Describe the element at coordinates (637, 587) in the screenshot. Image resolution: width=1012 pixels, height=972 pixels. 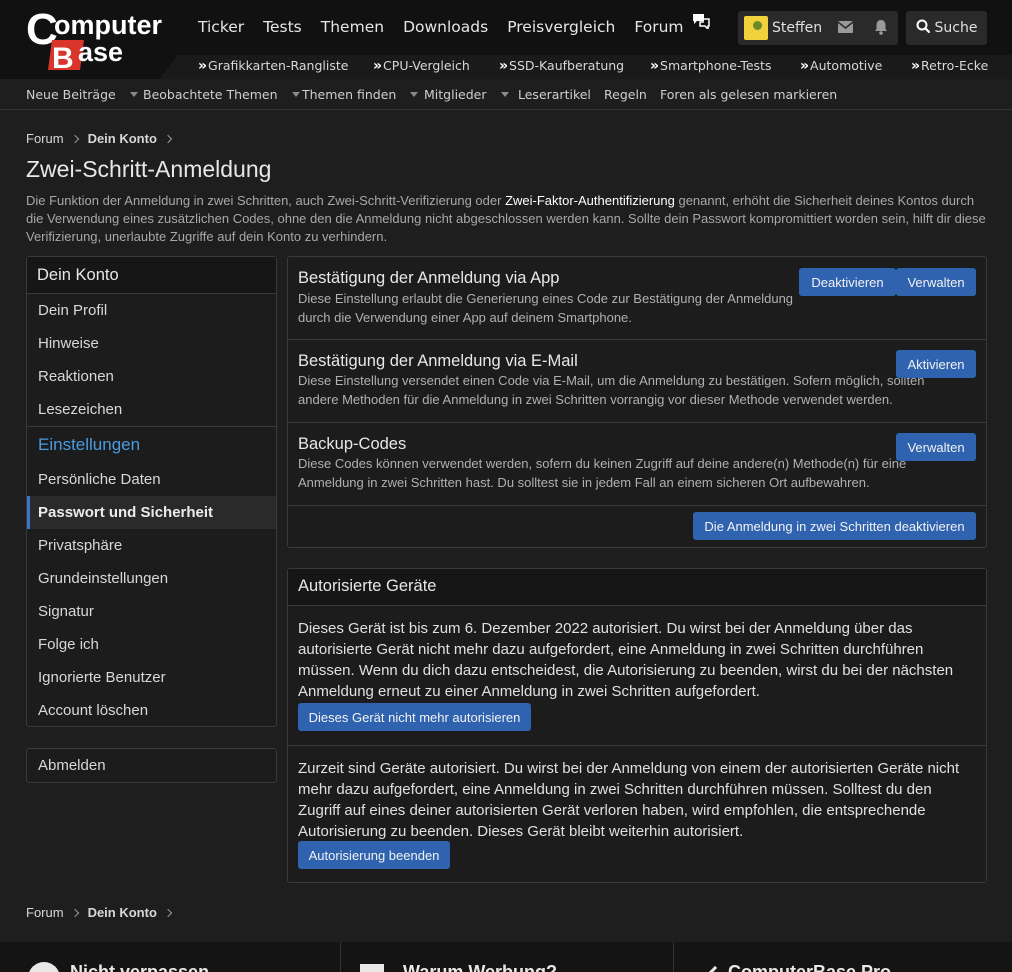
I see `devices-heading: Autorisierte Geräte` at that location.